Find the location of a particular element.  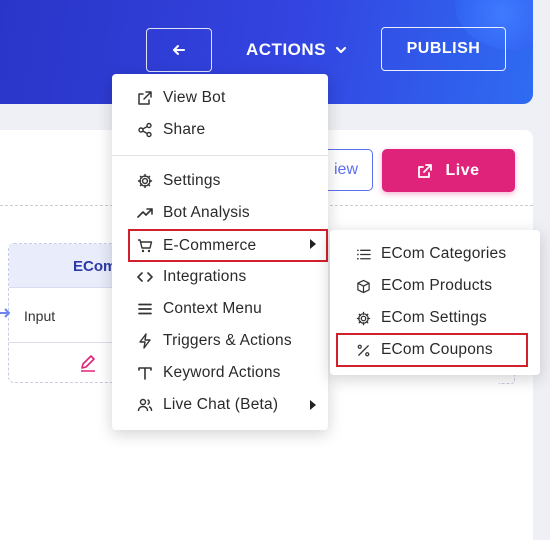

live-label: Live is located at coordinates (462, 170).